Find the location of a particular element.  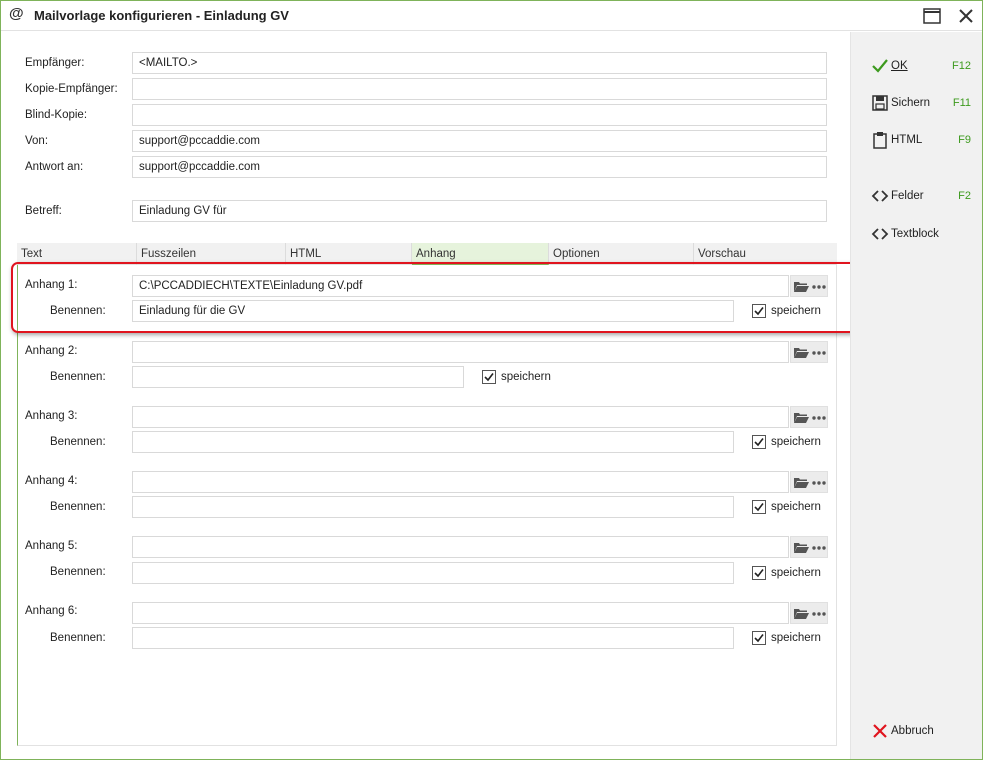

close-icon is located at coordinates (966, 16).